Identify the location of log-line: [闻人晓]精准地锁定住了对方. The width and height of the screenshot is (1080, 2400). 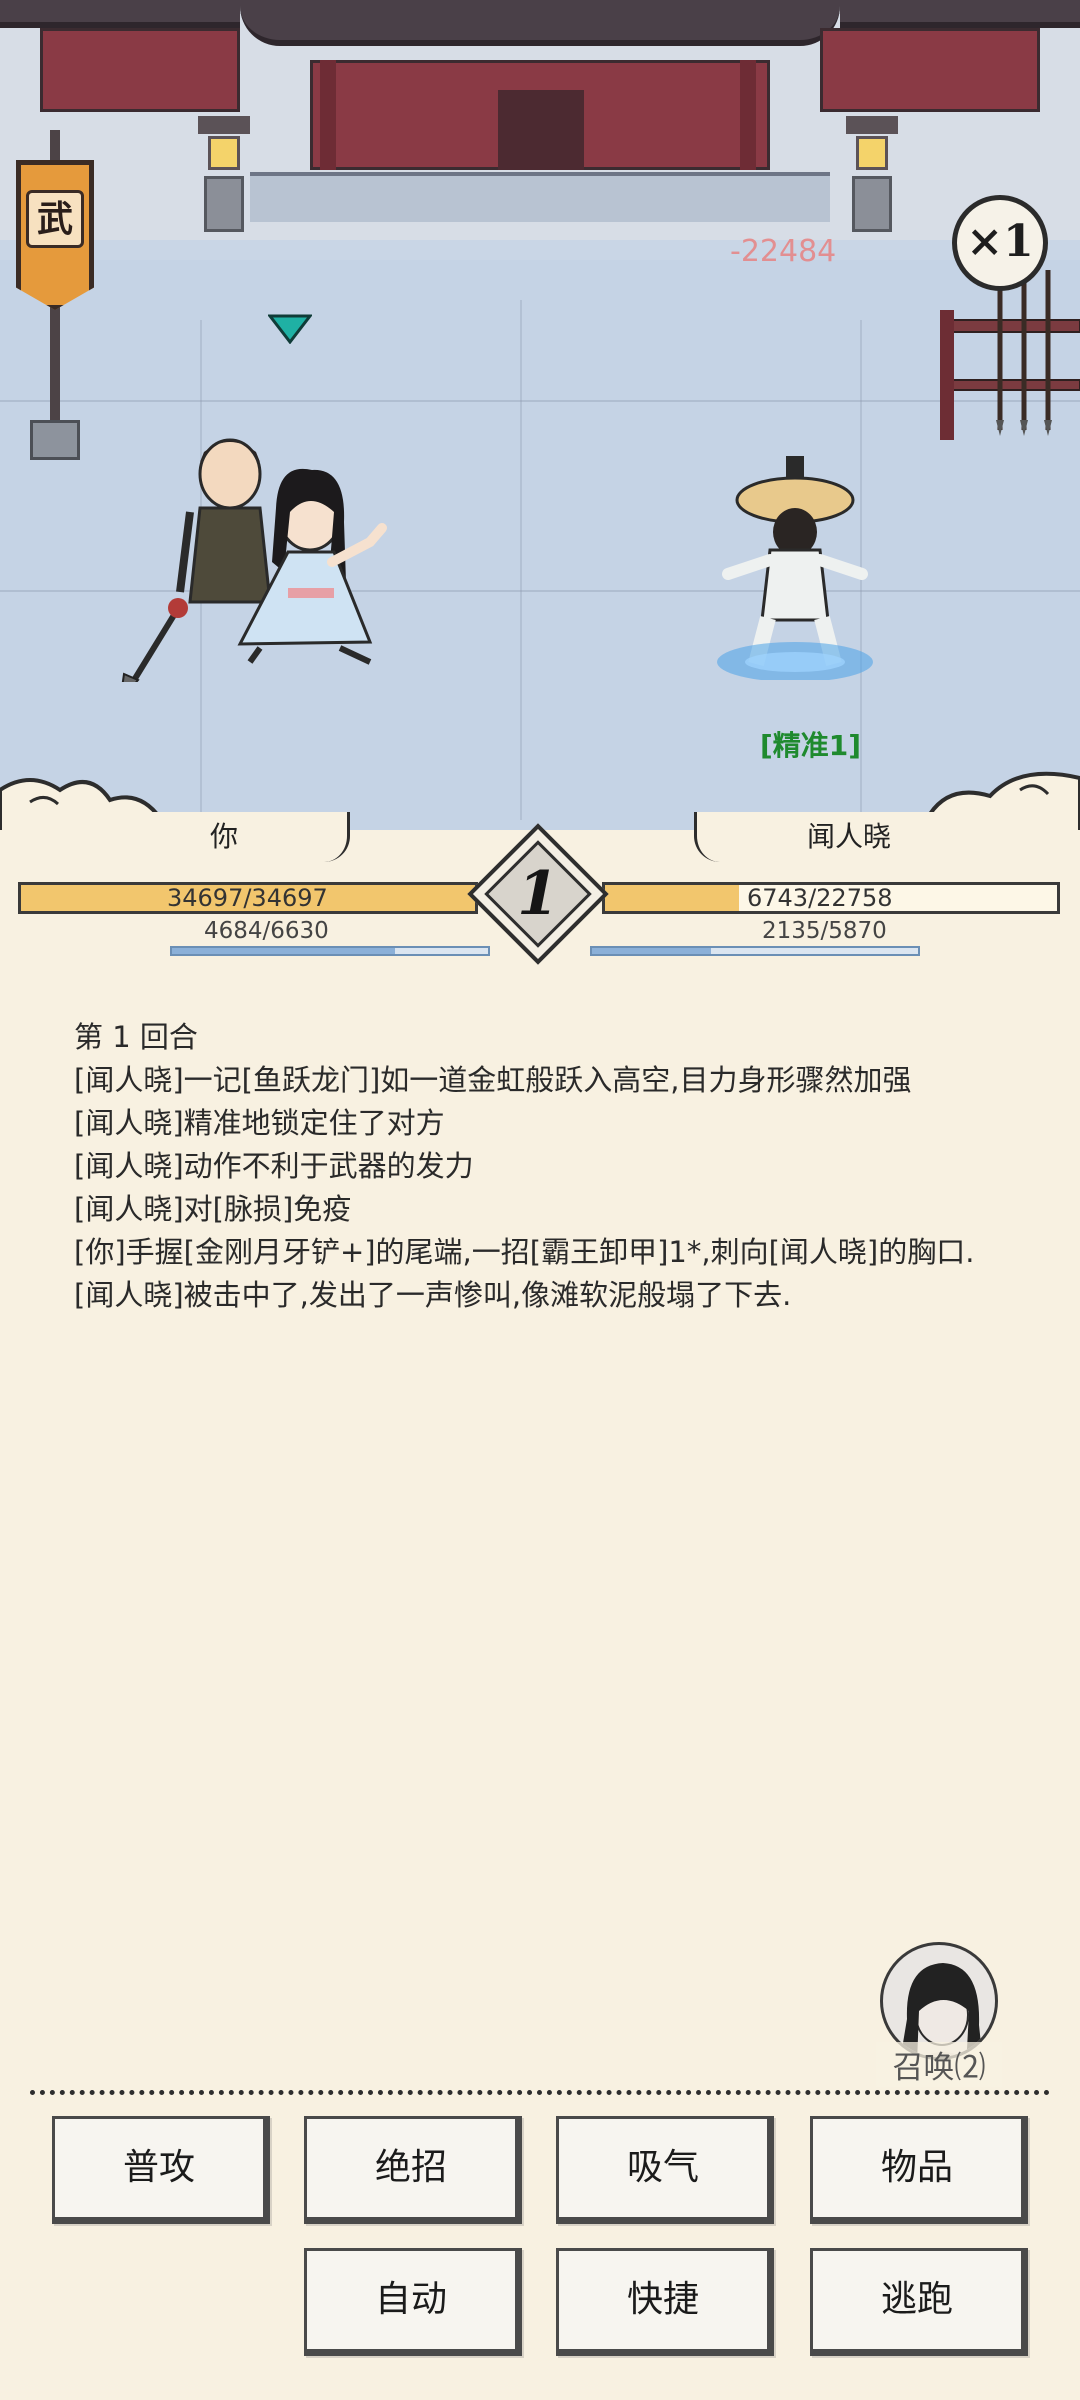
(259, 1123).